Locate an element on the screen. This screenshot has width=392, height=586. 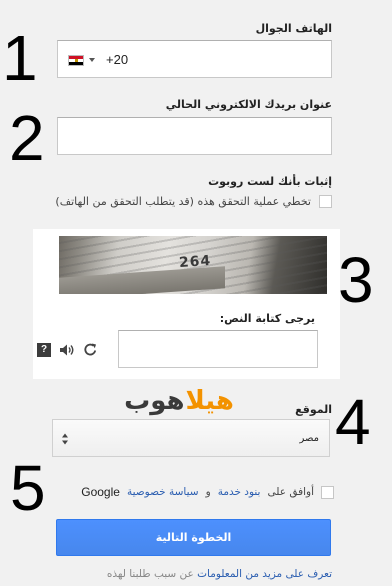
captcha-tools: ? is located at coordinates (67, 349).